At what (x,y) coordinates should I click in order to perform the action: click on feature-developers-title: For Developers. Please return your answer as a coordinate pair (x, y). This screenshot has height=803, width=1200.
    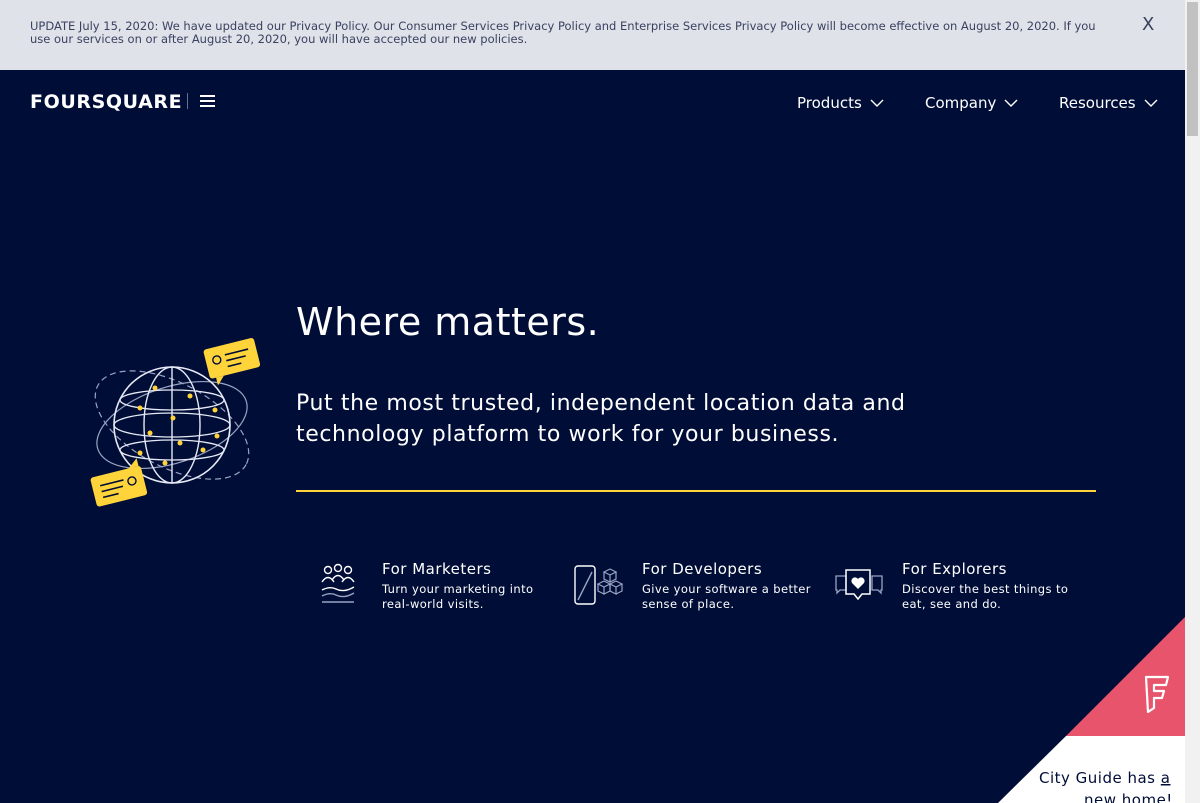
    Looking at the image, I should click on (702, 569).